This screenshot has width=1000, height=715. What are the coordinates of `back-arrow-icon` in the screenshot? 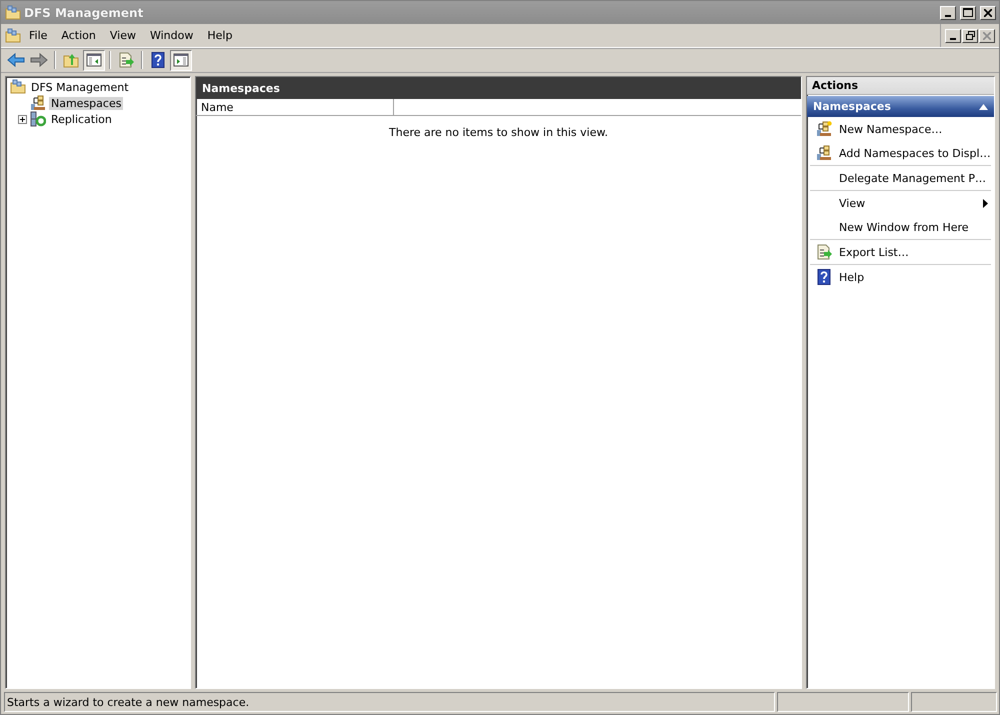 It's located at (16, 60).